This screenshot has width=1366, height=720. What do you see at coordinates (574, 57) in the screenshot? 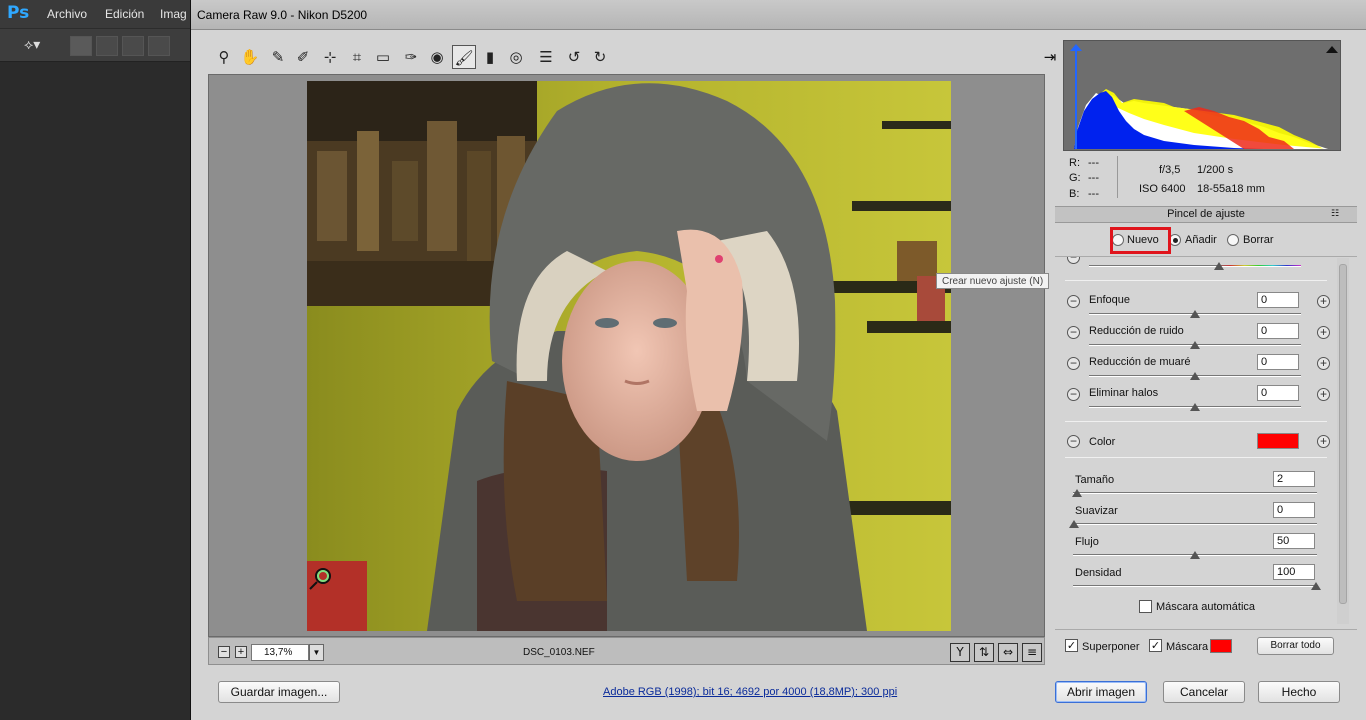
I see `rotate-left-icon: ↺` at bounding box center [574, 57].